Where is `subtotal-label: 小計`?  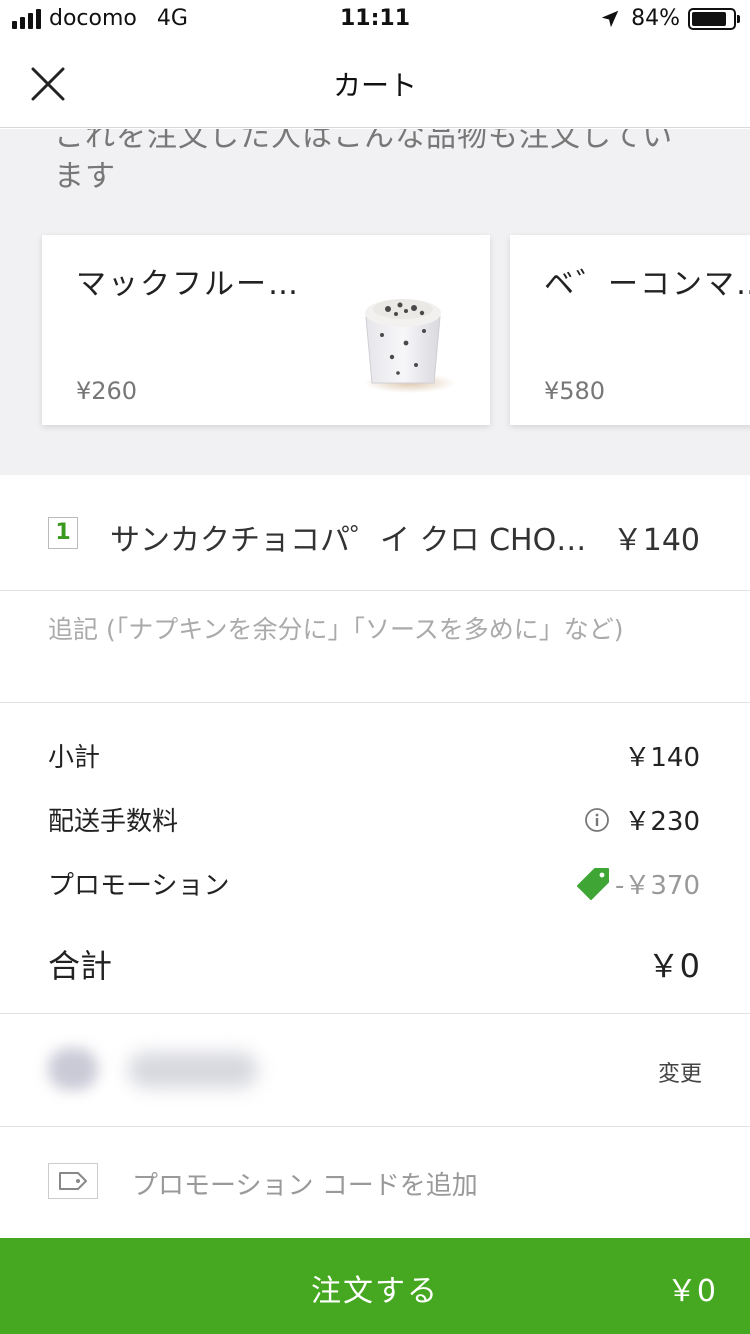
subtotal-label: 小計 is located at coordinates (74, 758).